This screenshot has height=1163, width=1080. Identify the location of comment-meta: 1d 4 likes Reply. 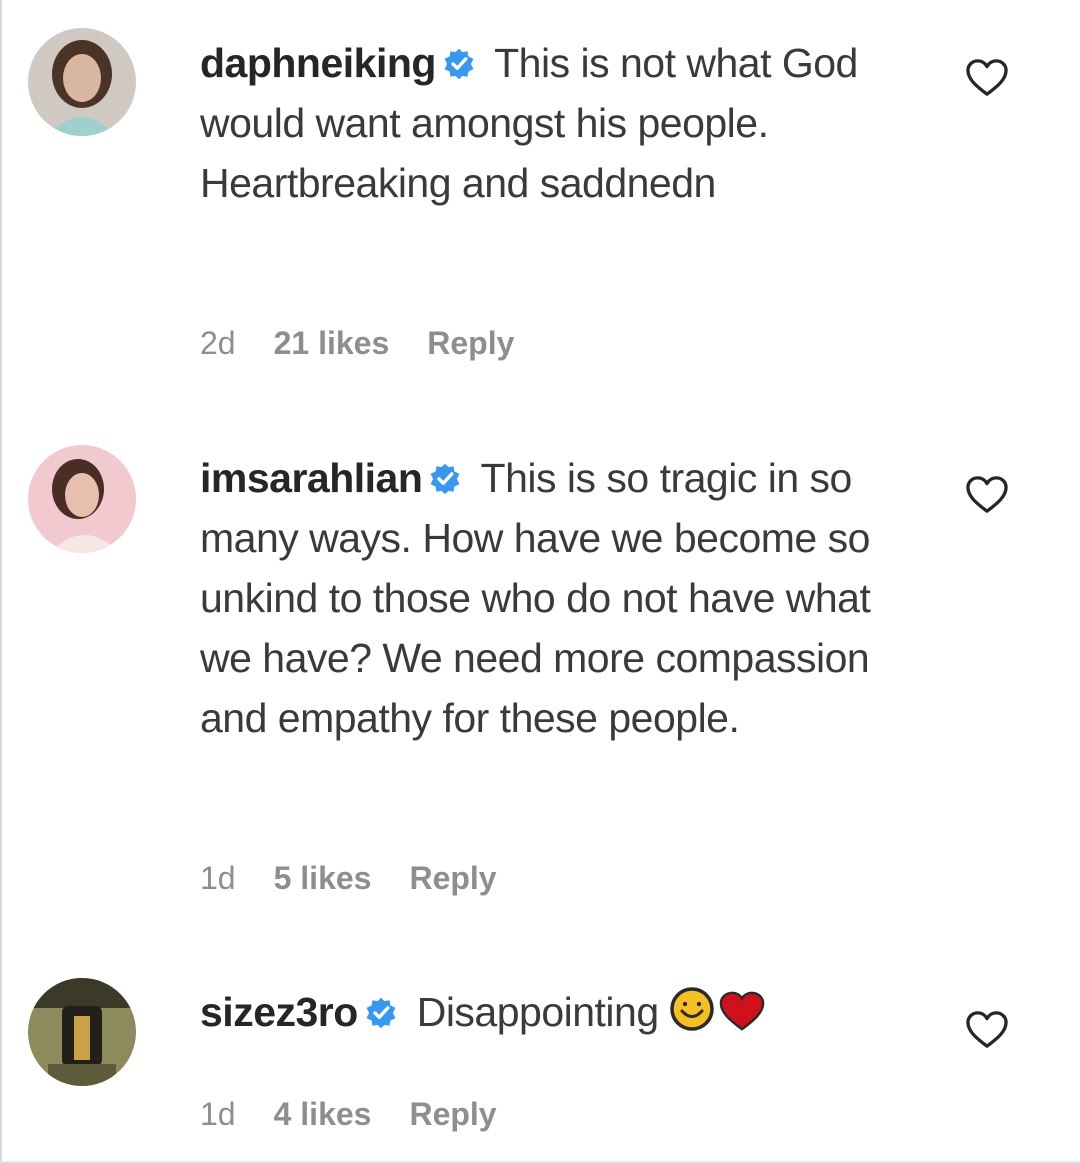
(367, 1114).